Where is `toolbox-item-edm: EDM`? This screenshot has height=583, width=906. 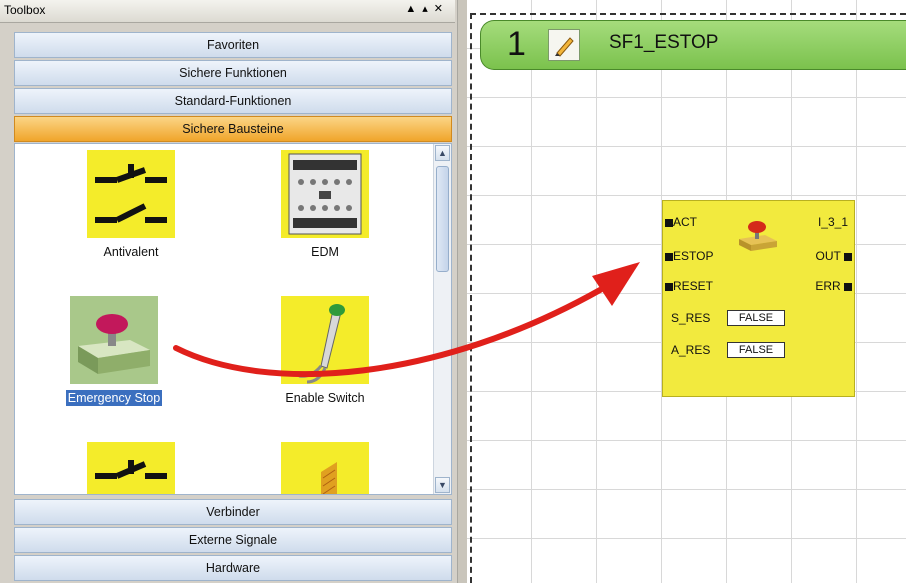 toolbox-item-edm: EDM is located at coordinates (325, 205).